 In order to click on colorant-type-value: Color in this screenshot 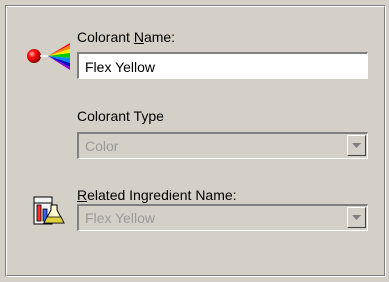, I will do `click(102, 146)`.